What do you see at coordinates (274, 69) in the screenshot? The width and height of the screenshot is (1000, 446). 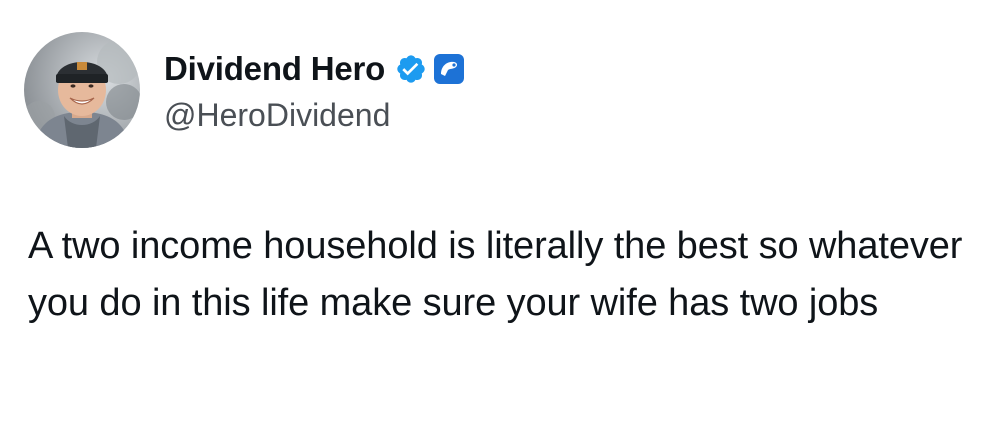 I see `author-display-name: Dividend Hero` at bounding box center [274, 69].